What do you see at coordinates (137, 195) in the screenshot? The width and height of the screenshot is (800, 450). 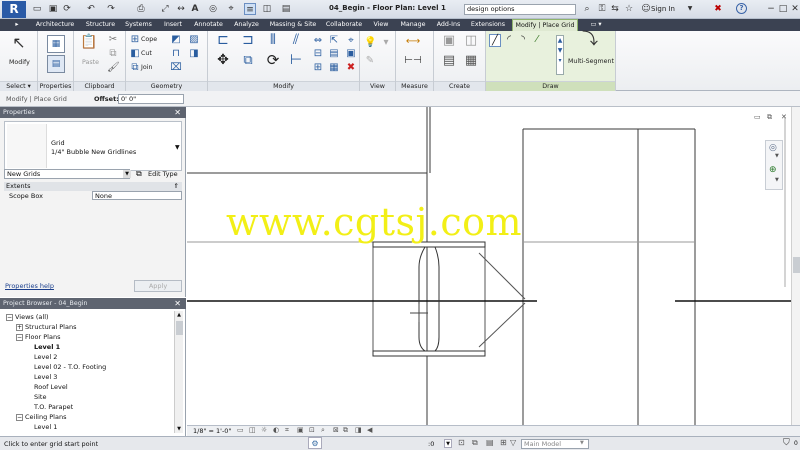 I see `scope-box-field: None` at bounding box center [137, 195].